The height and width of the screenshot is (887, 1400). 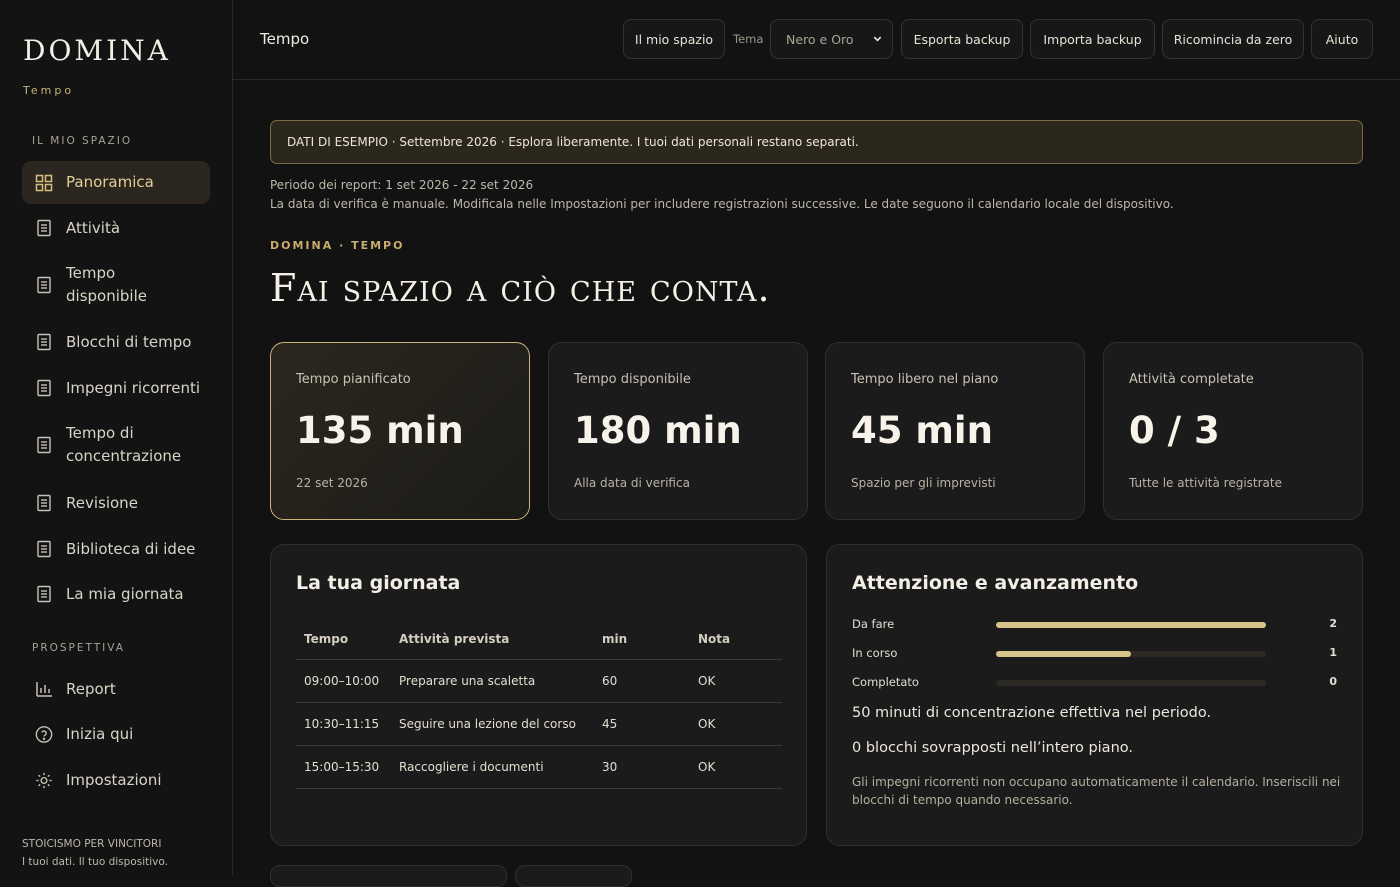 I want to click on cell-time: 15:00–15:30, so click(x=343, y=767).